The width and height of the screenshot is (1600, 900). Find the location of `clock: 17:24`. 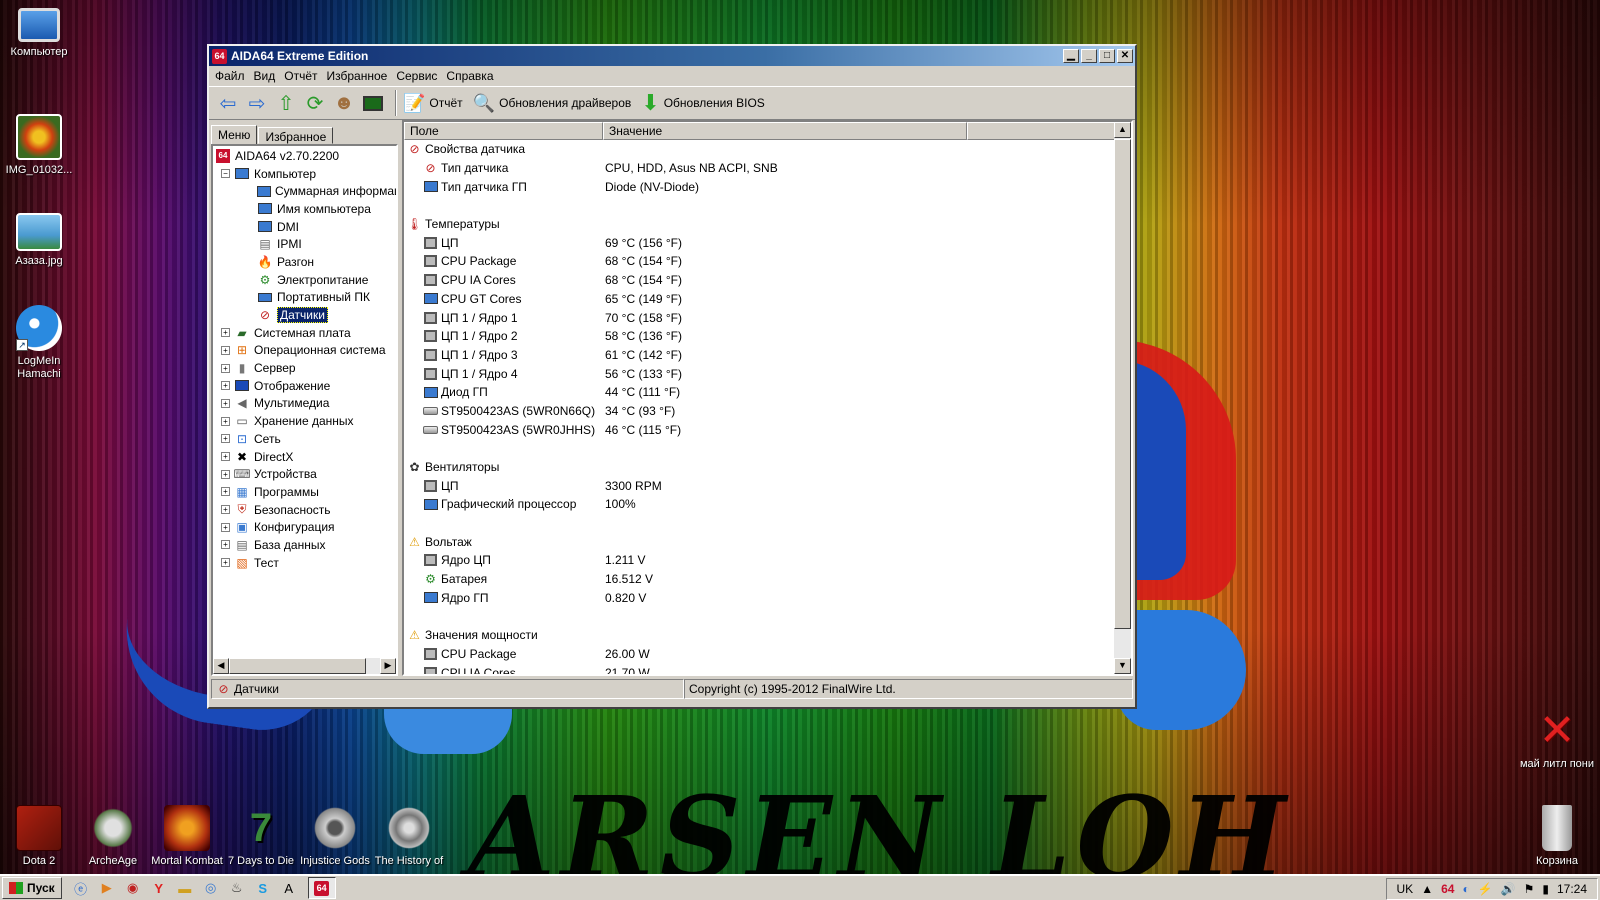

clock: 17:24 is located at coordinates (1572, 889).